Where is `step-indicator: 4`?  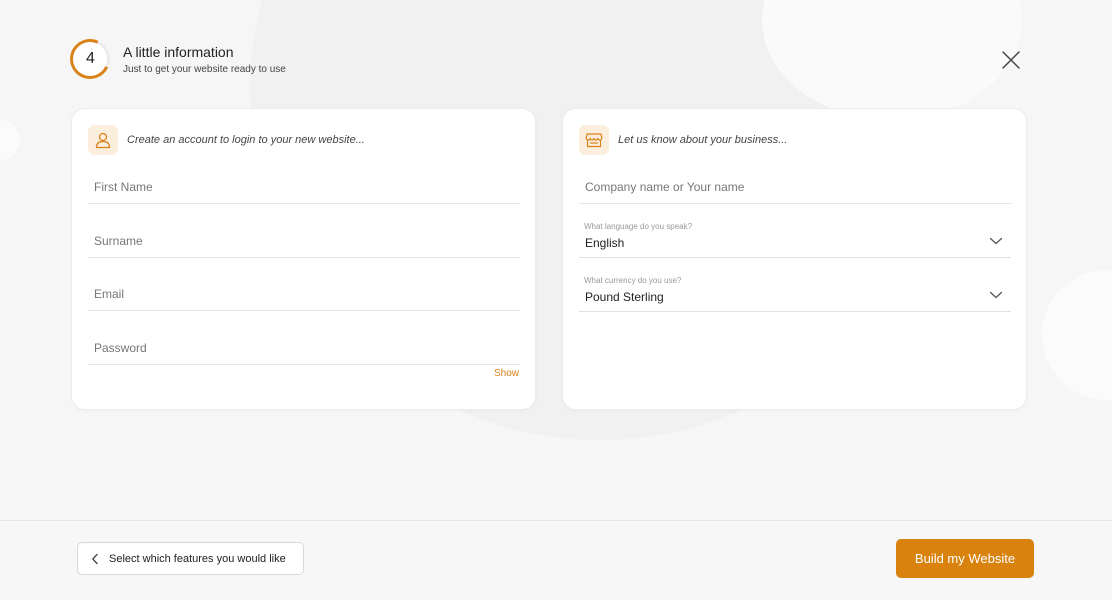 step-indicator: 4 is located at coordinates (90, 59).